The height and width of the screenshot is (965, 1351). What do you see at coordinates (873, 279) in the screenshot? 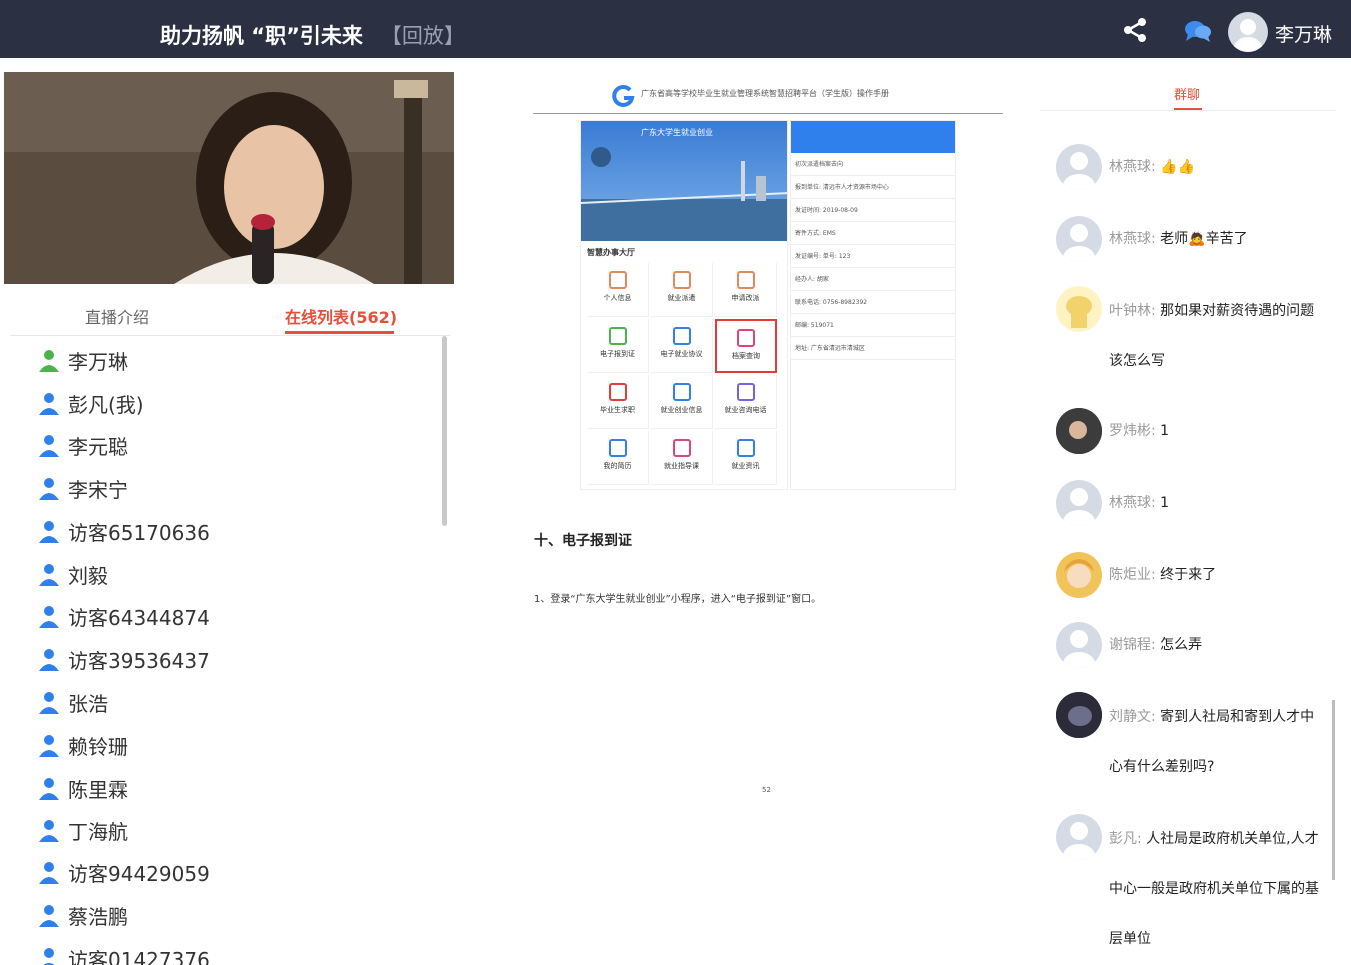
I see `archive-row: 经办人: 胡家` at bounding box center [873, 279].